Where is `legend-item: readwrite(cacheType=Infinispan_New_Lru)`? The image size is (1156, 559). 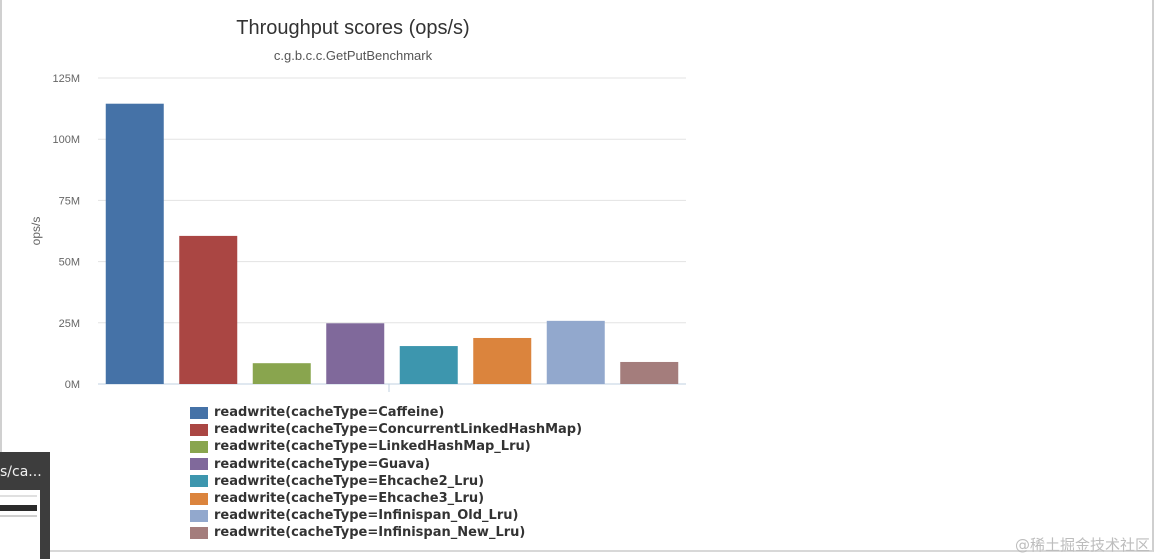 legend-item: readwrite(cacheType=Infinispan_New_Lru) is located at coordinates (386, 532).